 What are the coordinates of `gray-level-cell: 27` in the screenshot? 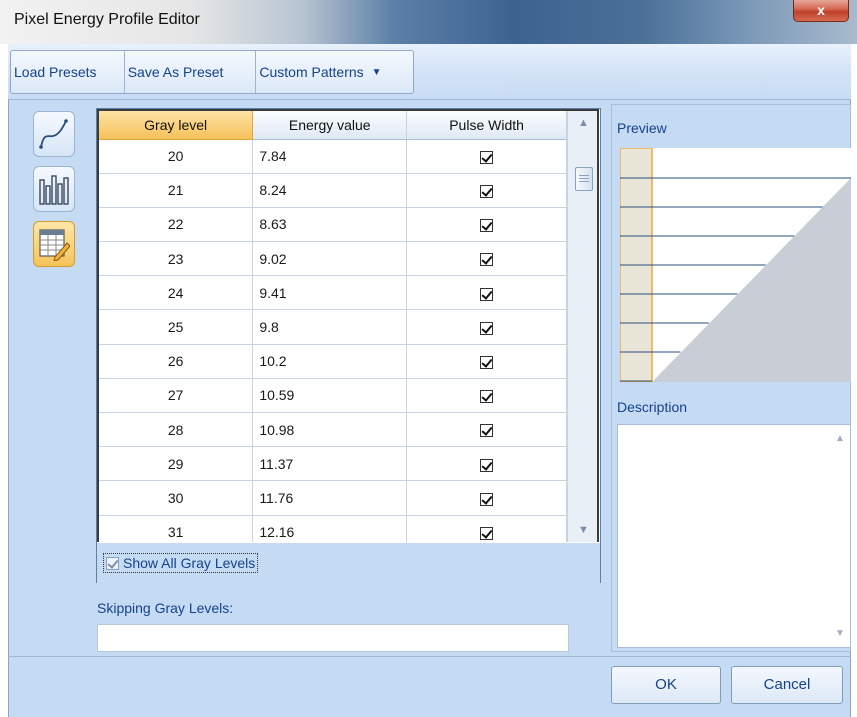 It's located at (176, 396).